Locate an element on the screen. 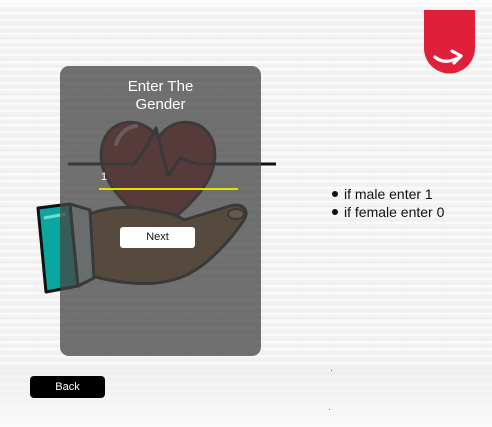 The height and width of the screenshot is (427, 492). gender-instructions: if male enter 1 if female enter 0 is located at coordinates (388, 203).